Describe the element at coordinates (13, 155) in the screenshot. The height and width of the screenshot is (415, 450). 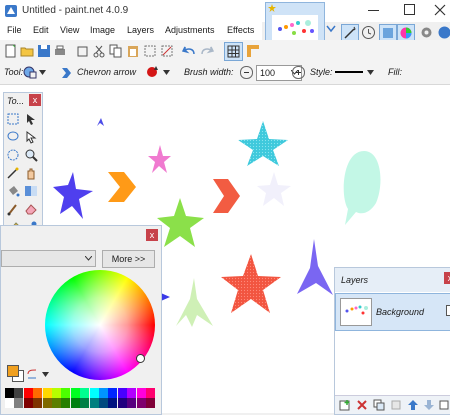
I see `ellipse-select-icon` at that location.